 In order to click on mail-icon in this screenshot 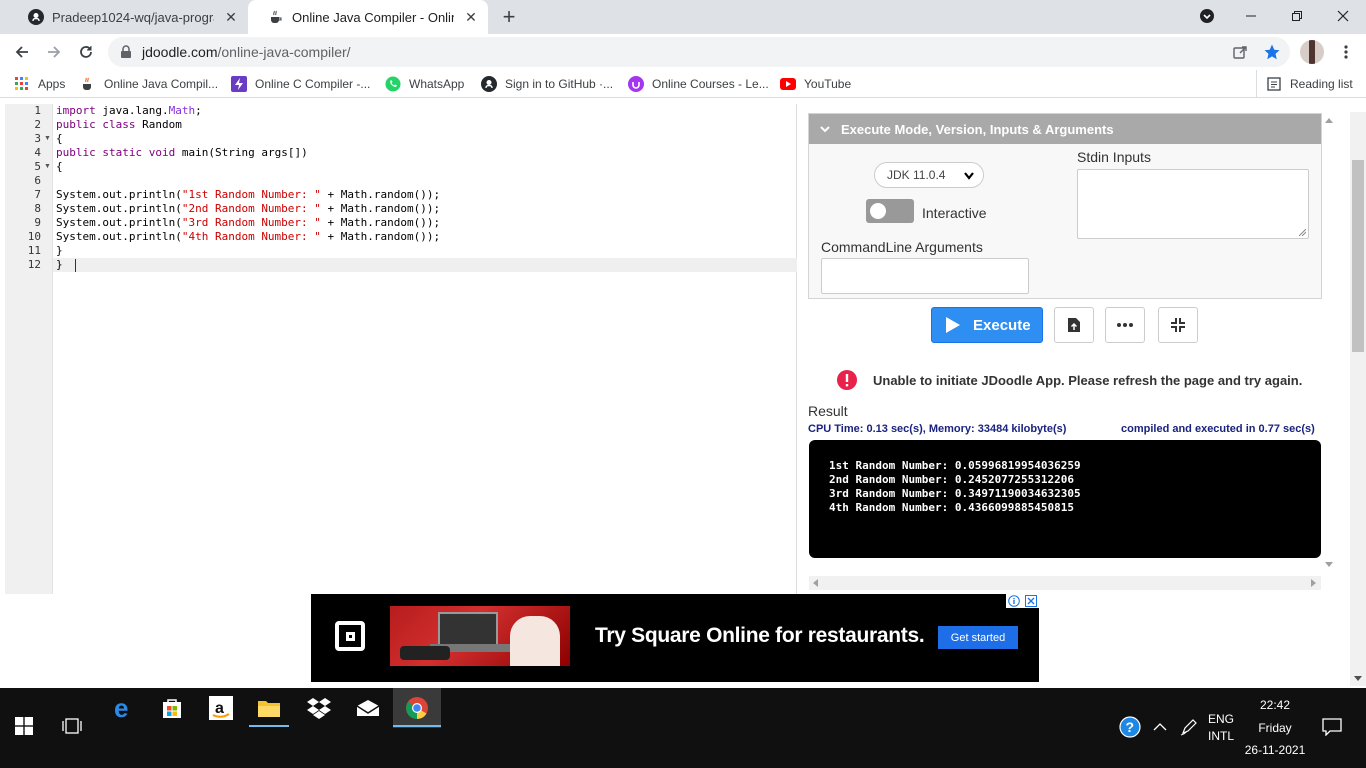, I will do `click(368, 708)`.